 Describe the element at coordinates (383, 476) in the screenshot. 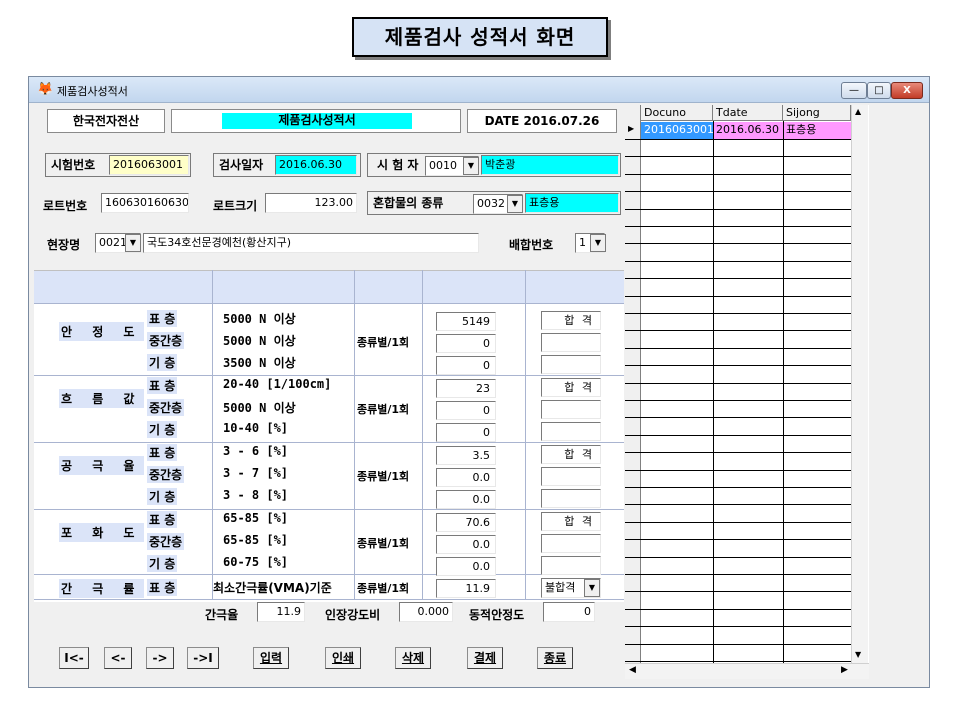

I see `frequency-label: 종류별/1회` at that location.